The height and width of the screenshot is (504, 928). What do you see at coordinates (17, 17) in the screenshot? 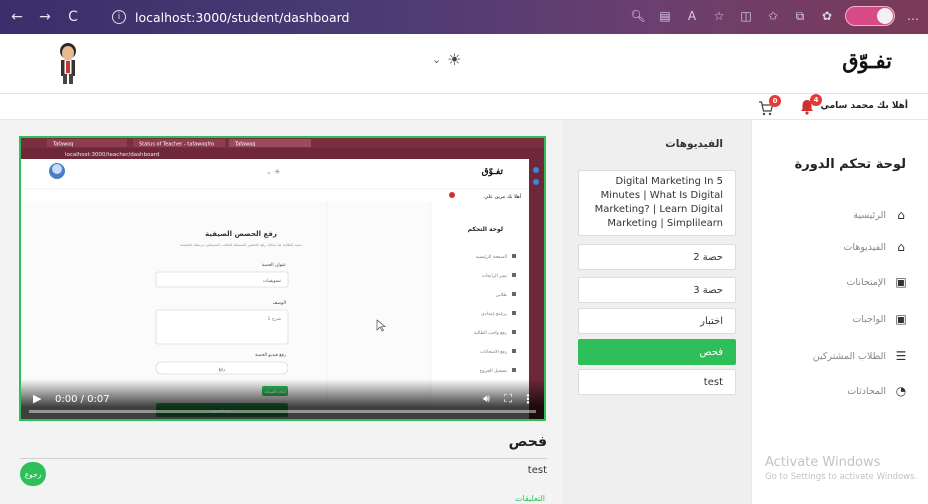
I see `back-arrow-icon: ←` at bounding box center [17, 17].